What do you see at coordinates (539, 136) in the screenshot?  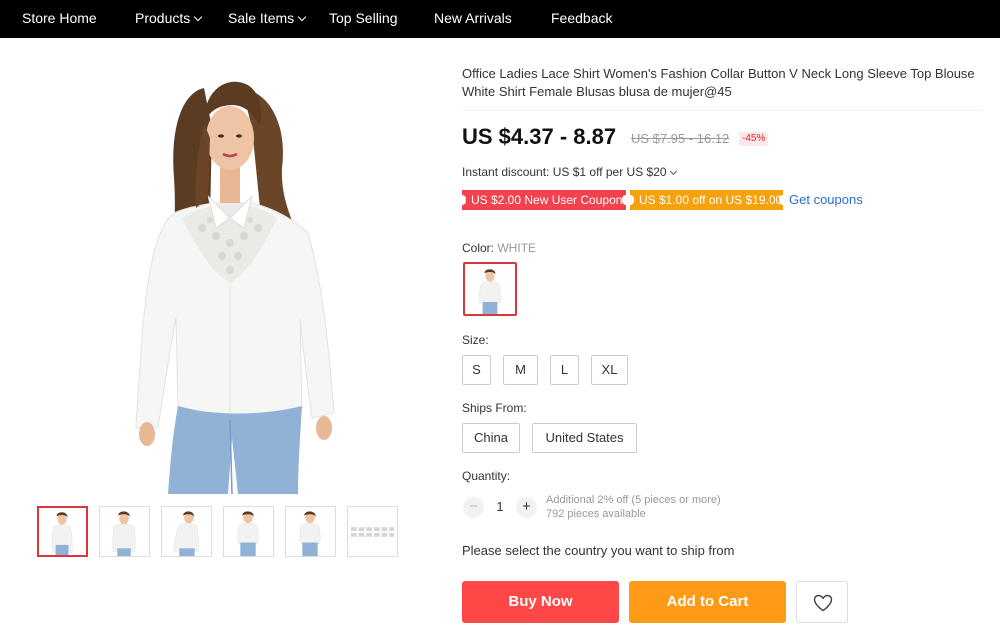 I see `product-price: US $4.37 - 8.87` at bounding box center [539, 136].